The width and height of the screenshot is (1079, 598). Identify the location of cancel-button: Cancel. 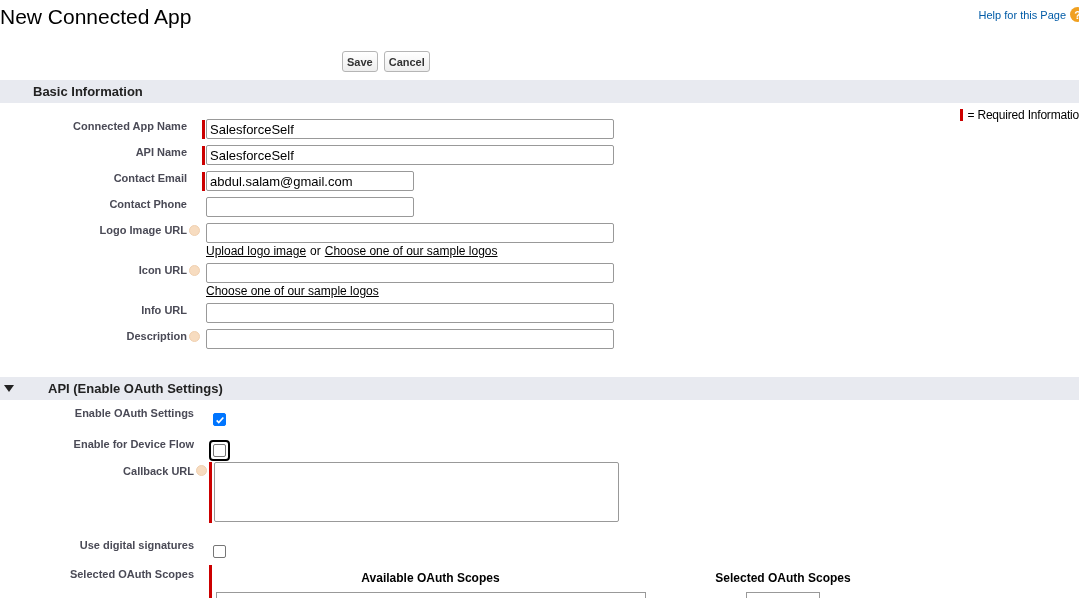
(406, 61).